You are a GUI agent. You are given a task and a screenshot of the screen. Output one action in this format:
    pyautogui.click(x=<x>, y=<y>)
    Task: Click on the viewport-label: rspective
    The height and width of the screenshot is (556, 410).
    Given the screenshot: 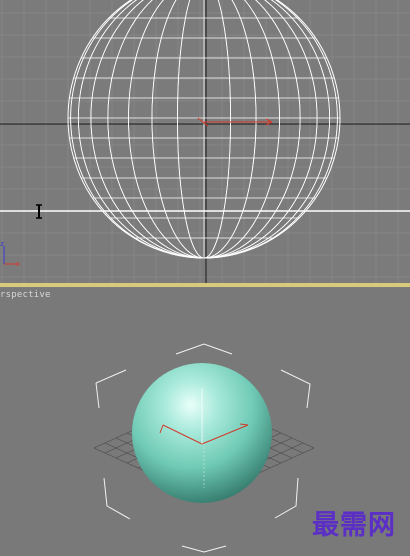 What is the action you would take?
    pyautogui.click(x=25, y=295)
    